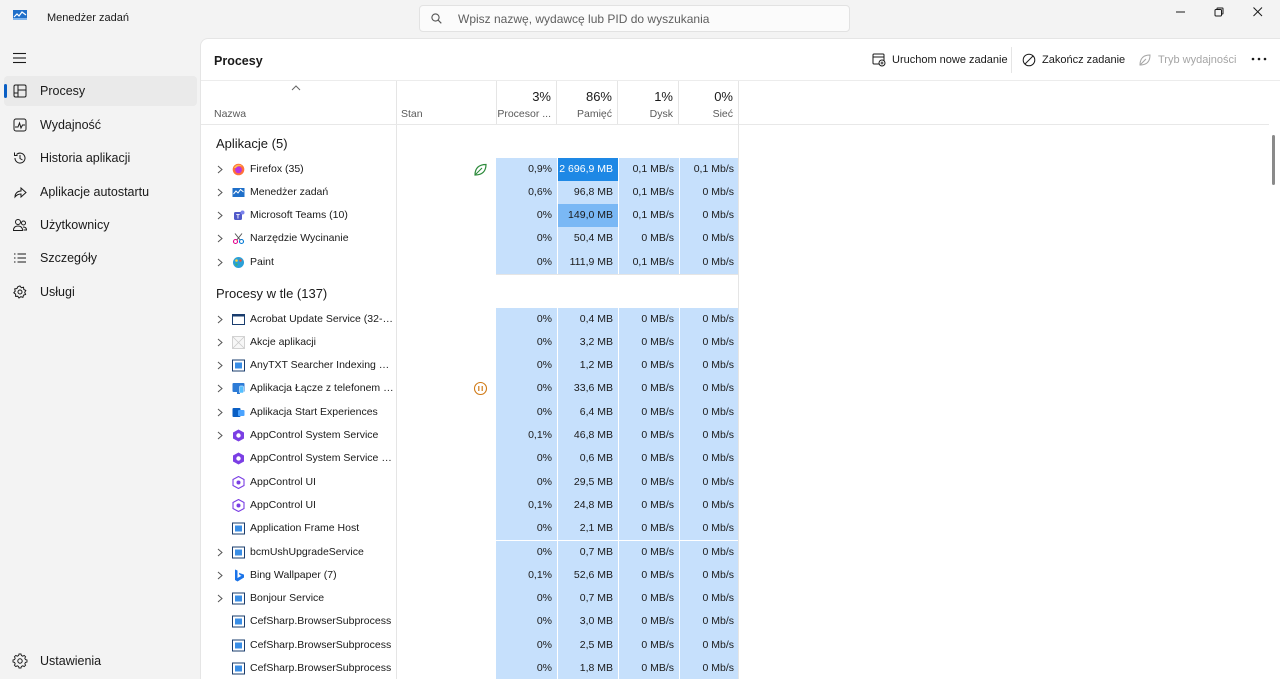  I want to click on memory-cell: 1,8 MB, so click(587, 668).